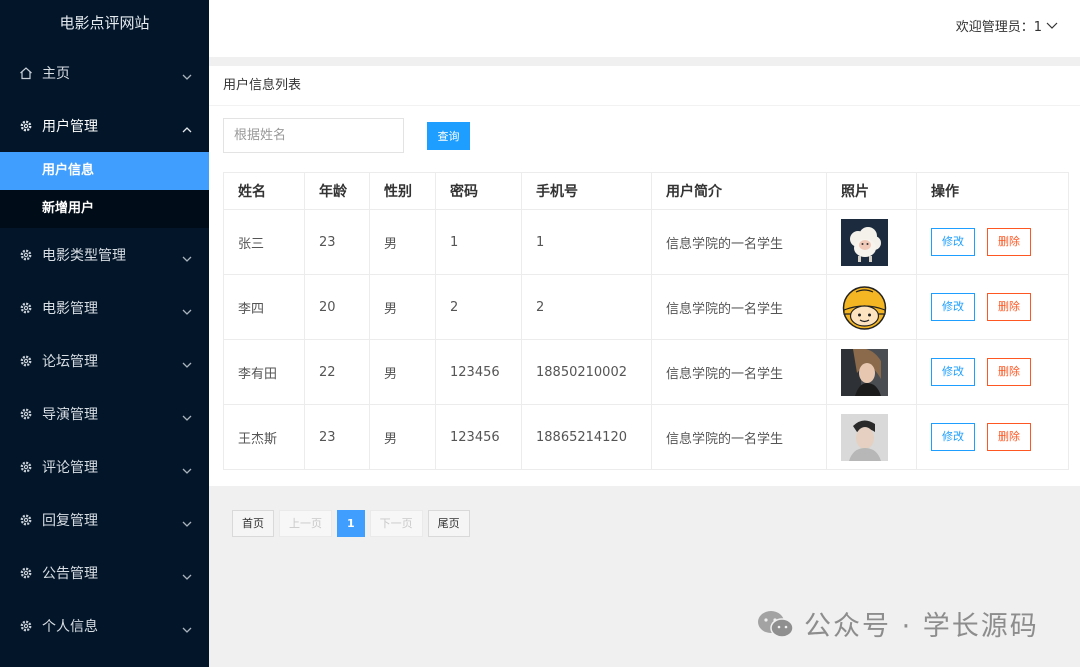  What do you see at coordinates (644, 86) in the screenshot?
I see `panel-title: 用户信息列表` at bounding box center [644, 86].